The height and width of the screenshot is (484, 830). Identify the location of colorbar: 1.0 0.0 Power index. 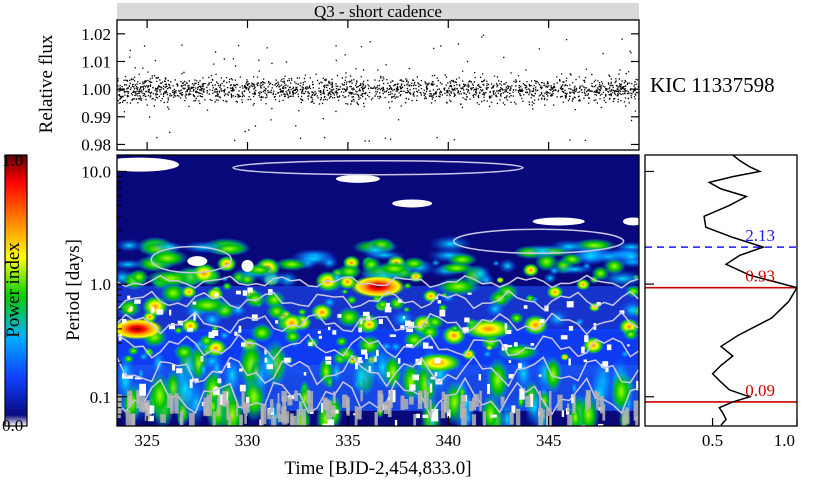
(15, 293).